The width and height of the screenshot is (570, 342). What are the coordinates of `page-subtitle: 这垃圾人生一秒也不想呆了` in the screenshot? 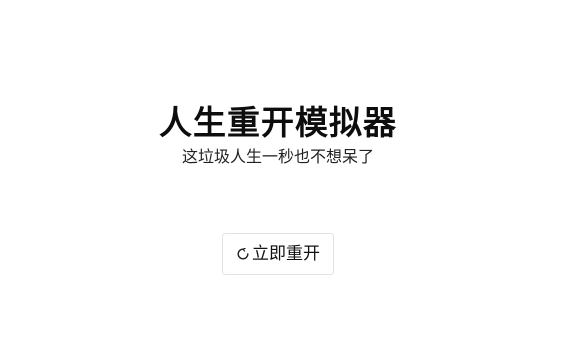 It's located at (277, 156).